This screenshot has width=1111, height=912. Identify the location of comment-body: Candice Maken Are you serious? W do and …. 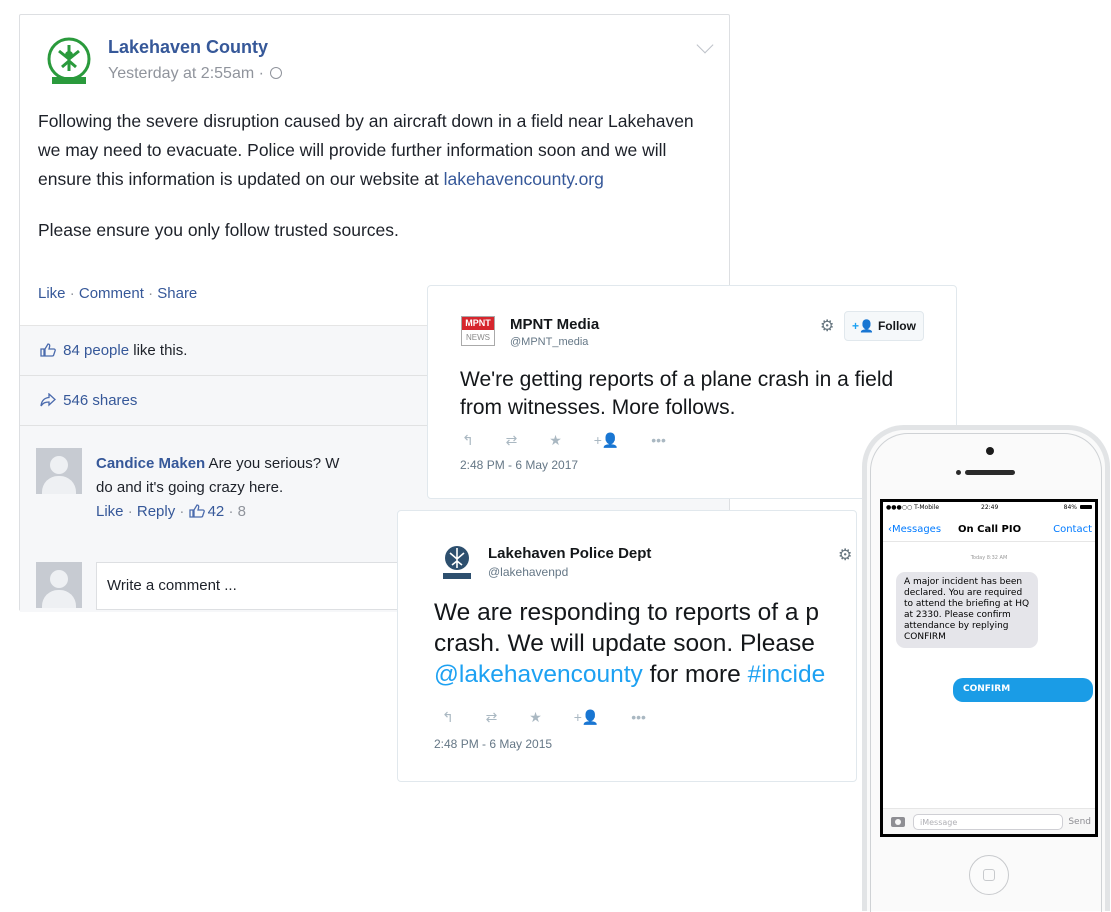
(246, 488).